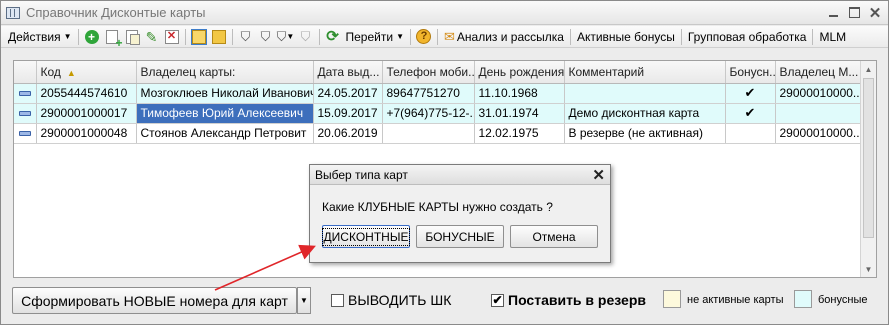  Describe the element at coordinates (281, 36) in the screenshot. I see `filter-history-icon: ⛉` at that location.